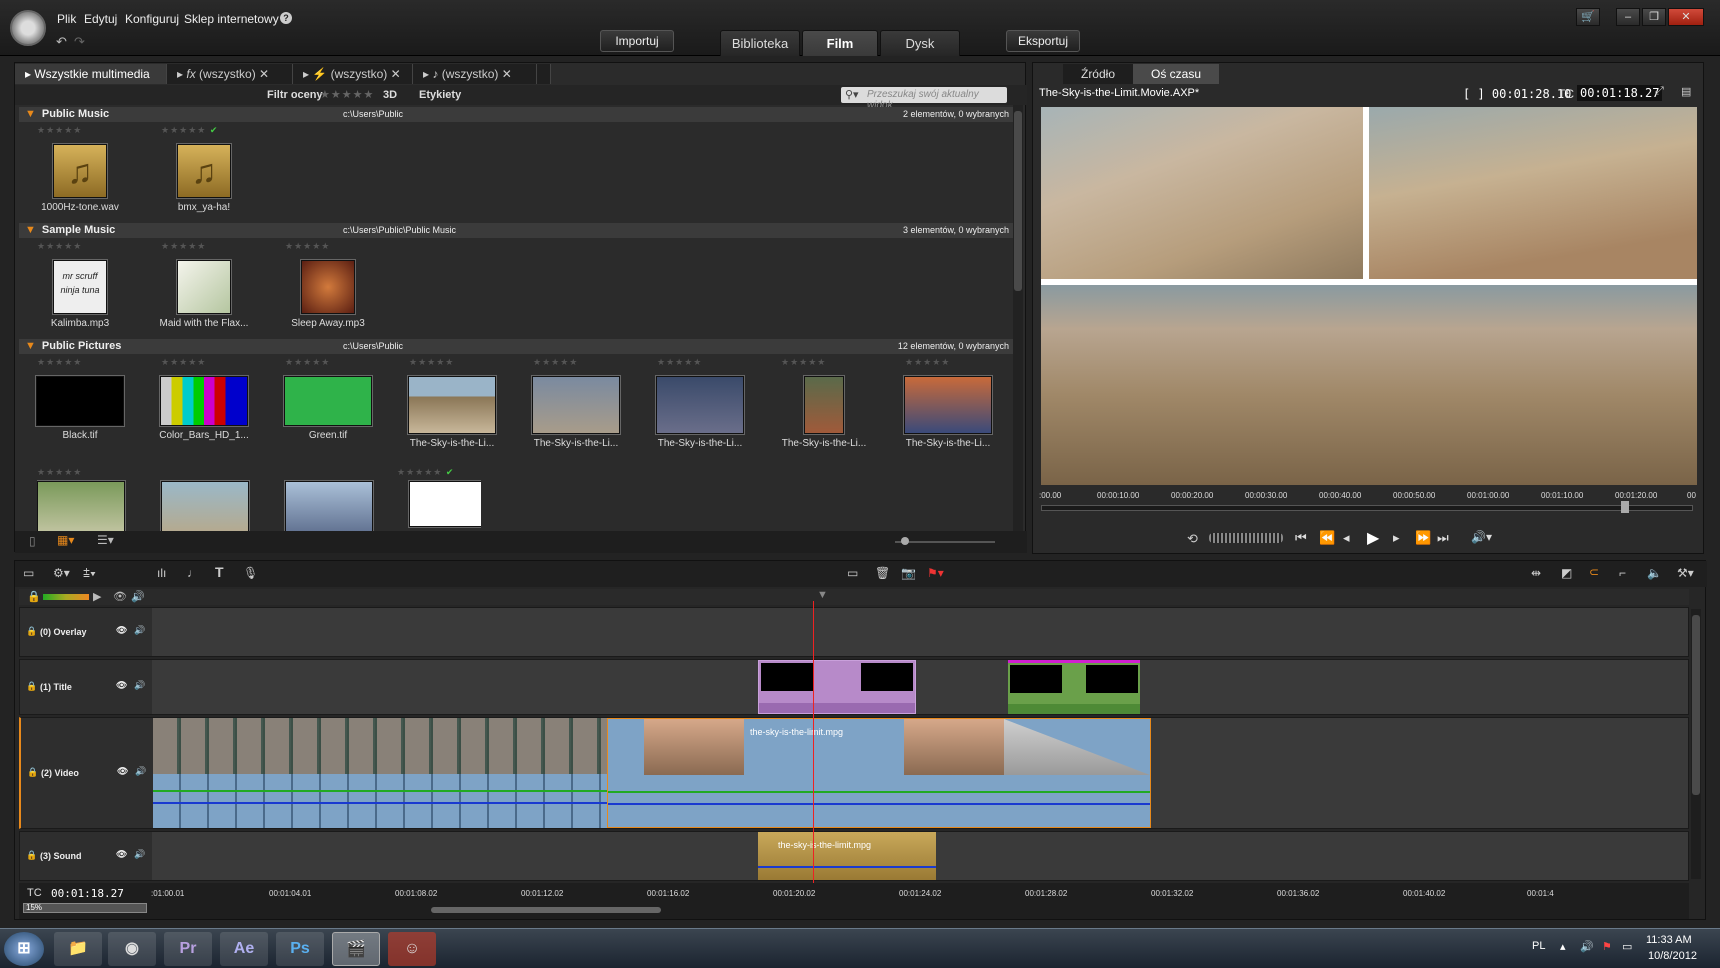 This screenshot has width=1720, height=968. I want to click on library-tab-all-media: ▸ Wszystkie multimedia ✕, so click(91, 82).